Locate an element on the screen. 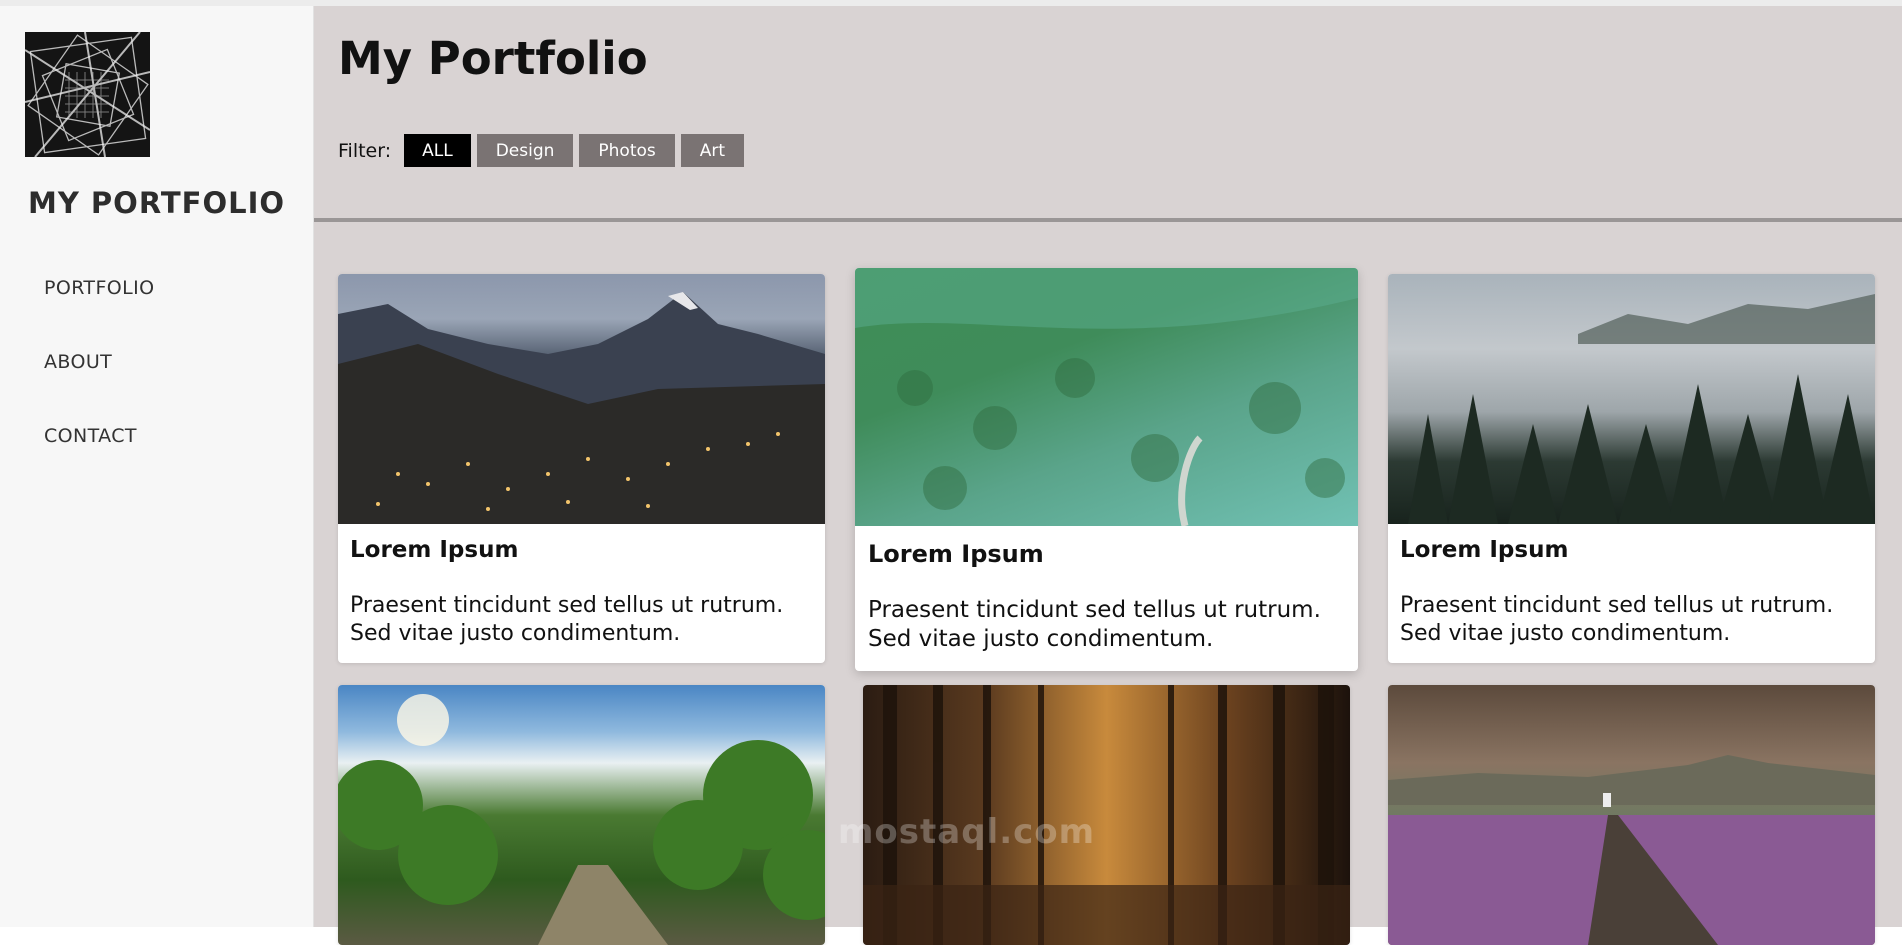 Image resolution: width=1902 pixels, height=945 pixels. page-title: My Portfolio is located at coordinates (493, 58).